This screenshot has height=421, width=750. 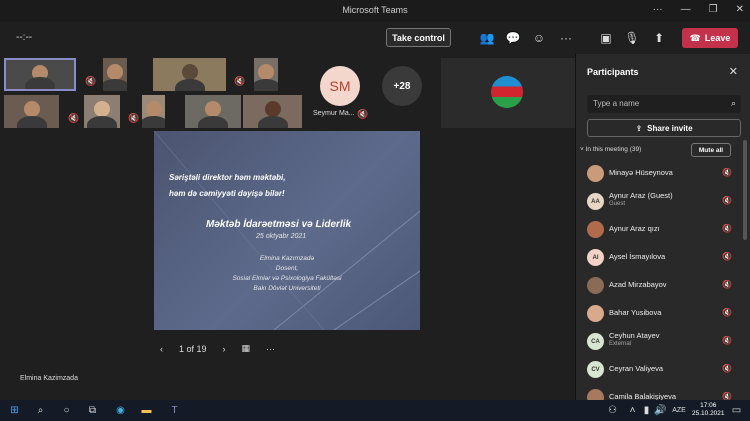 What do you see at coordinates (632, 38) in the screenshot?
I see `mic-off-icon: 🎙` at bounding box center [632, 38].